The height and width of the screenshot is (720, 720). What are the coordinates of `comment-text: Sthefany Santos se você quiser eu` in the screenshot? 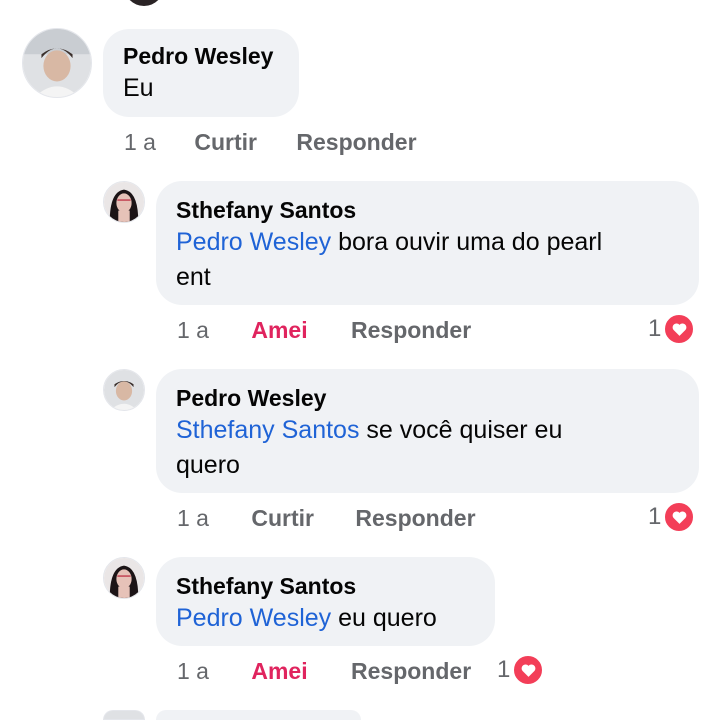 It's located at (369, 430).